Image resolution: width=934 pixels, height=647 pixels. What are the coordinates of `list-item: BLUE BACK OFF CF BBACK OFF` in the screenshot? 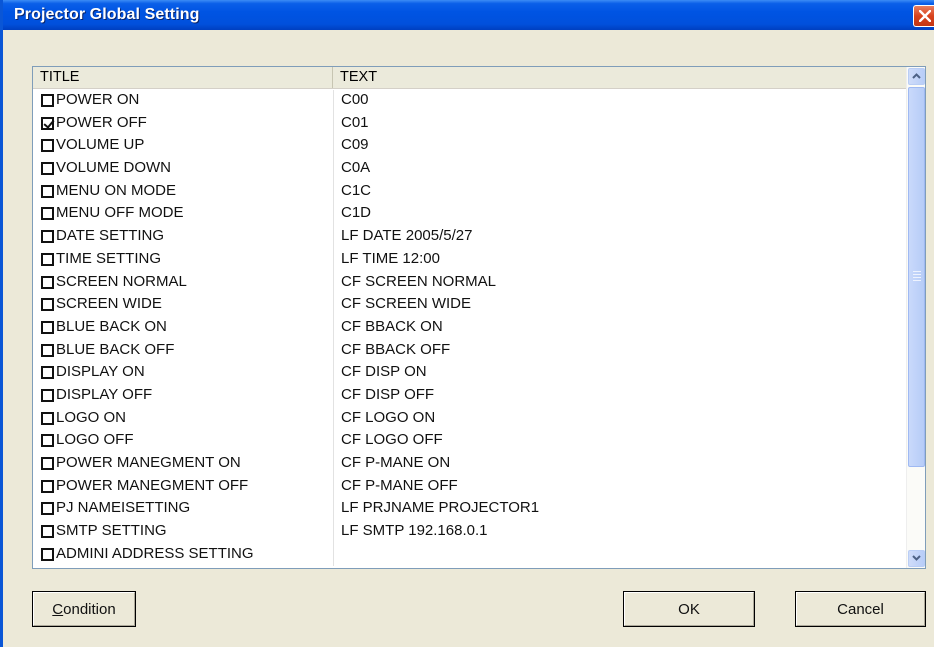 It's located at (469, 351).